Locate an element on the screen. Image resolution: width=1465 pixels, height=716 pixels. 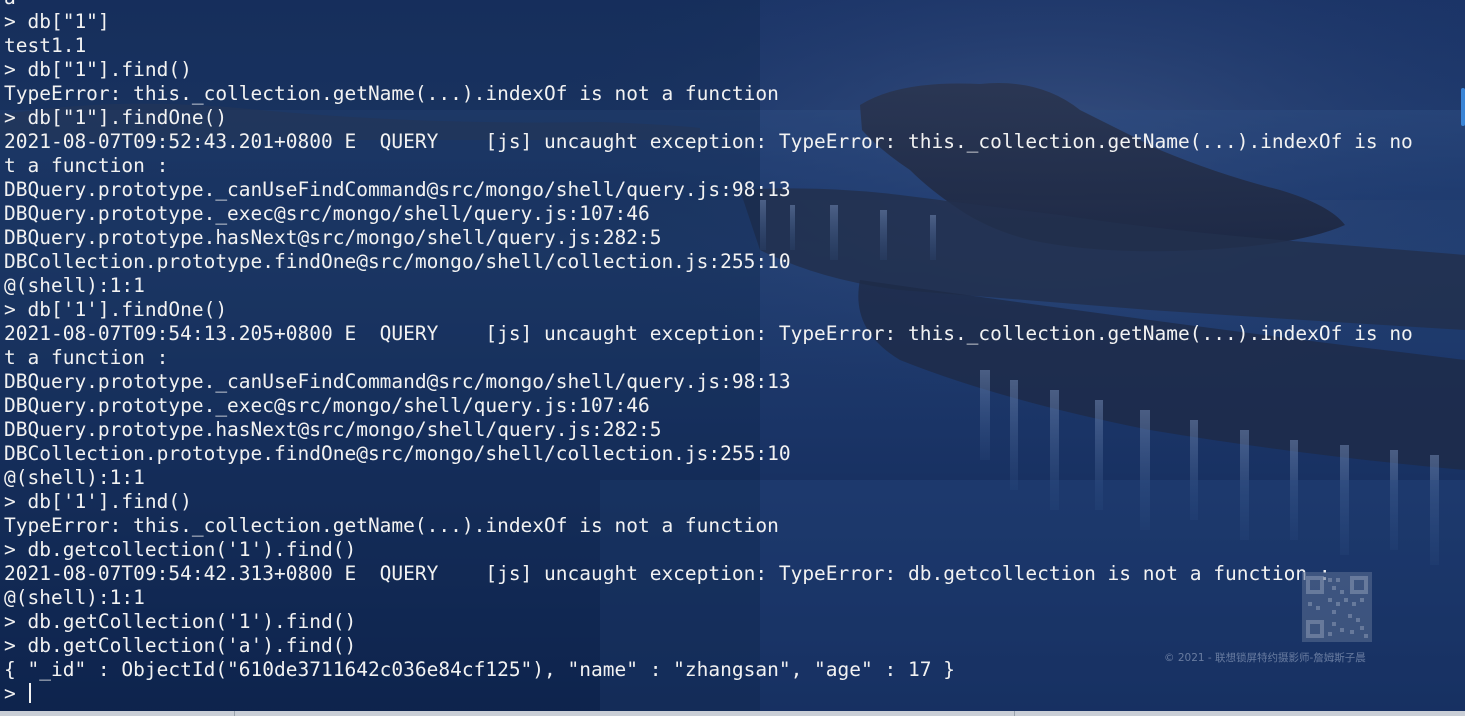
window-status-bar is located at coordinates (732, 713).